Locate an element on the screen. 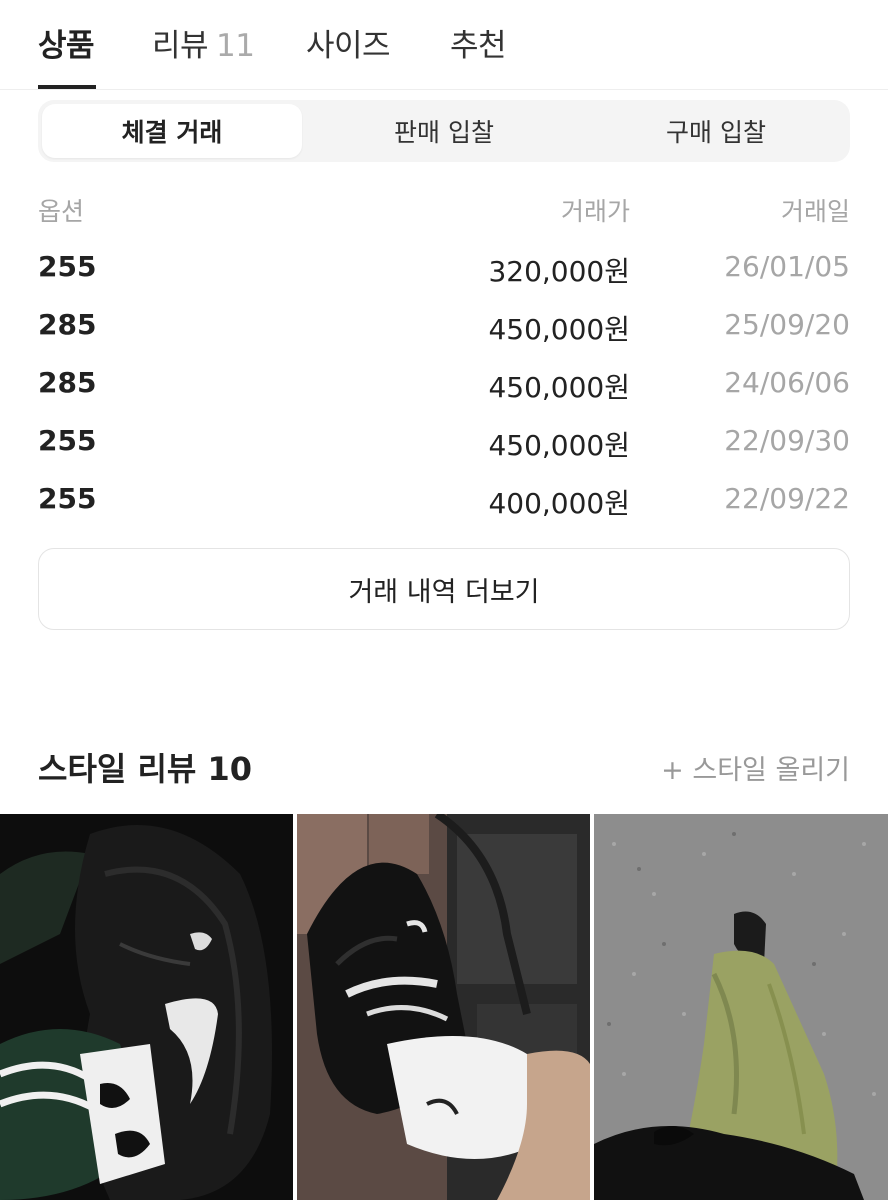 The width and height of the screenshot is (888, 1200). style-photo-3-image is located at coordinates (741, 1007).